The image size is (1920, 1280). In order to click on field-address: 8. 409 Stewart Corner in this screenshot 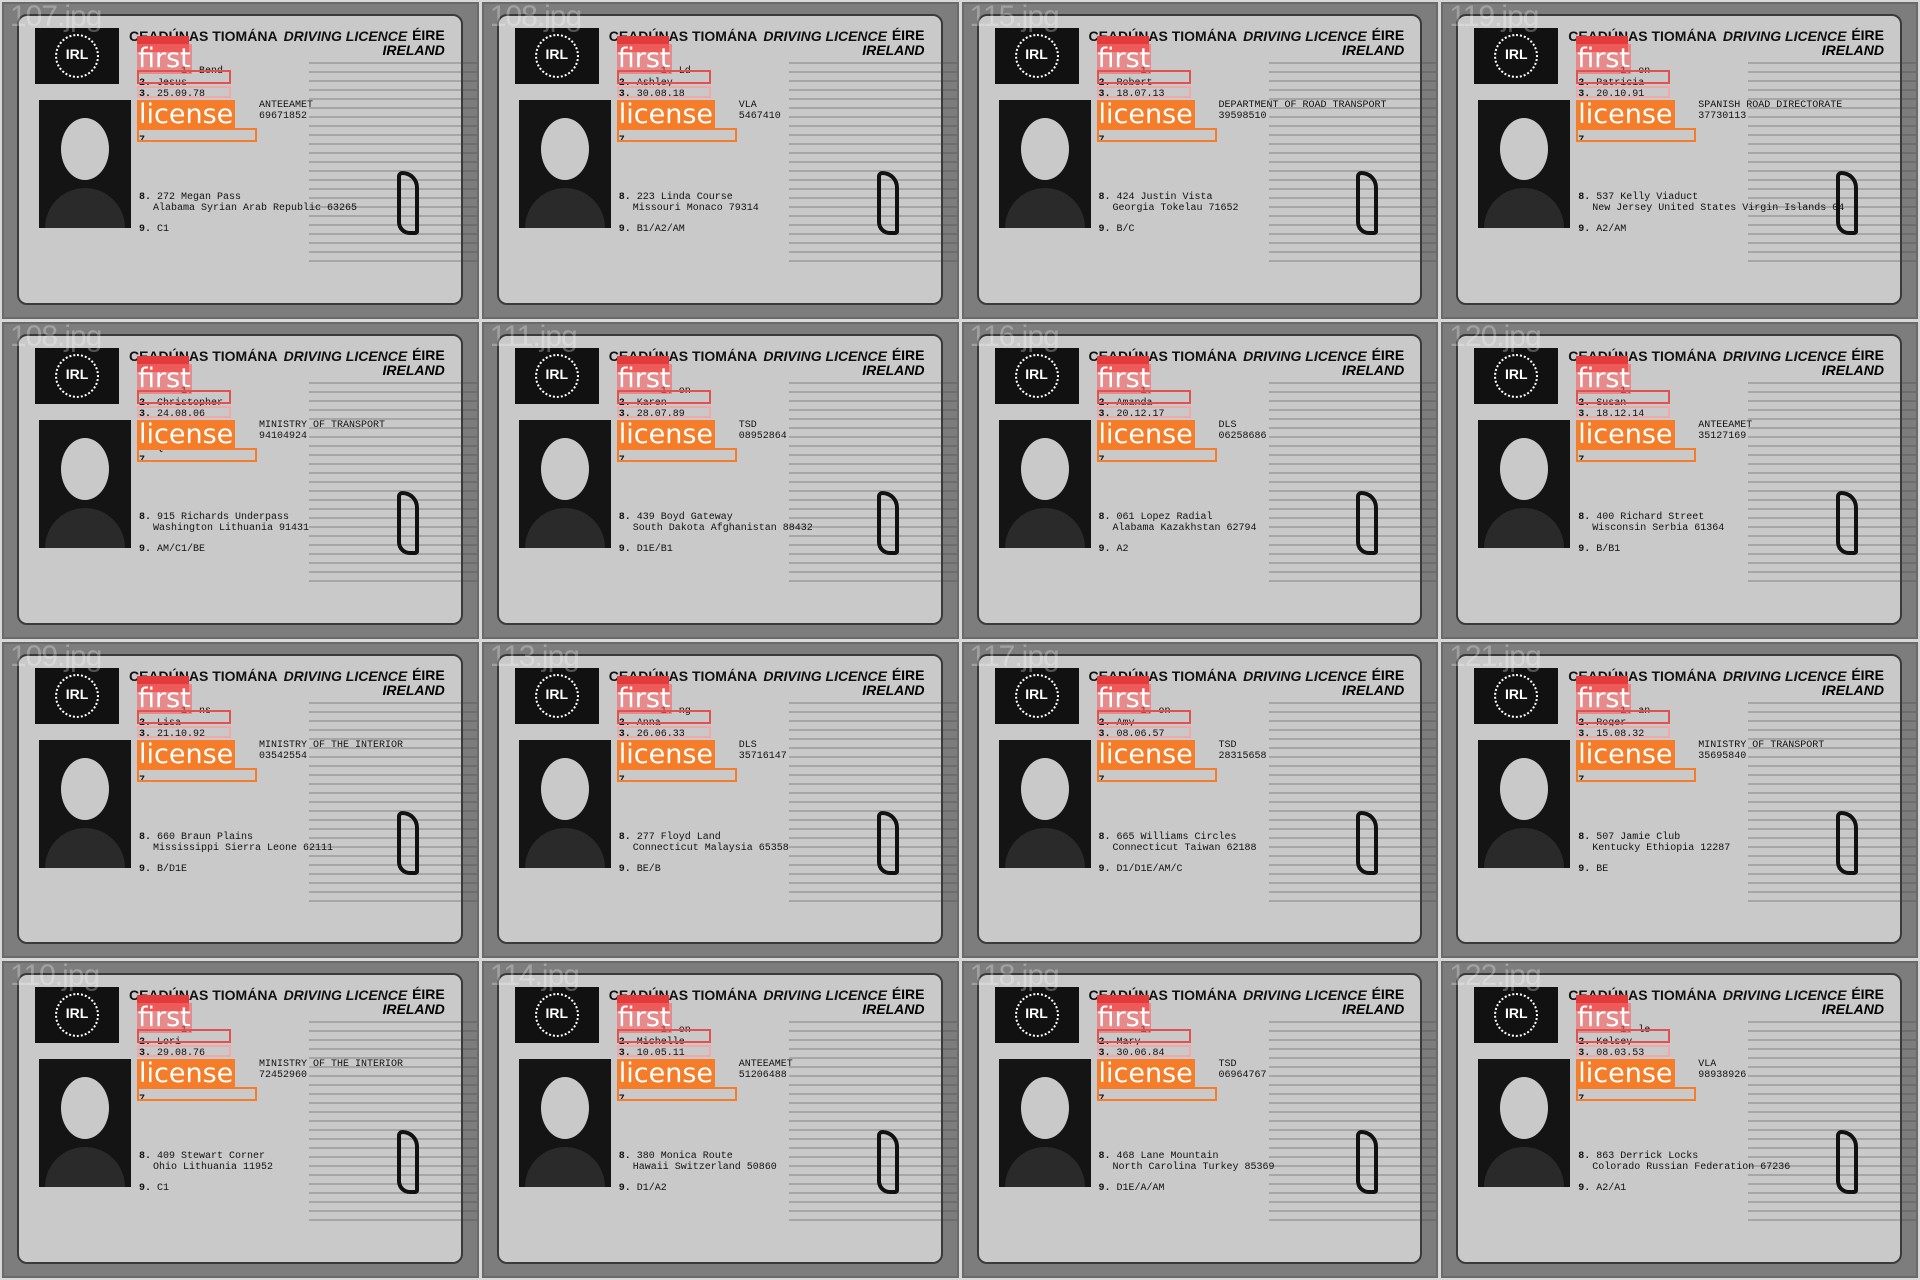, I will do `click(202, 1157)`.